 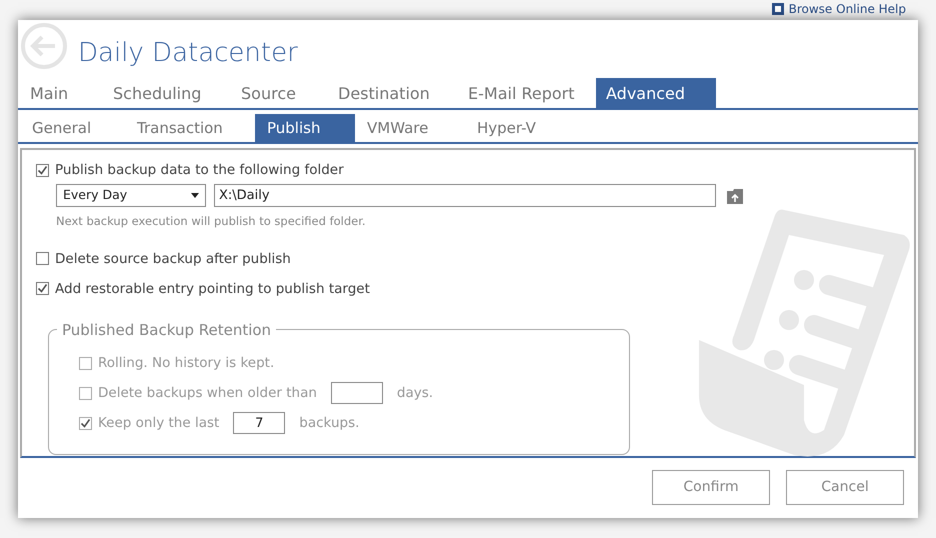 I want to click on hint-text: Next backup execution will publish to specified folder., so click(x=211, y=221).